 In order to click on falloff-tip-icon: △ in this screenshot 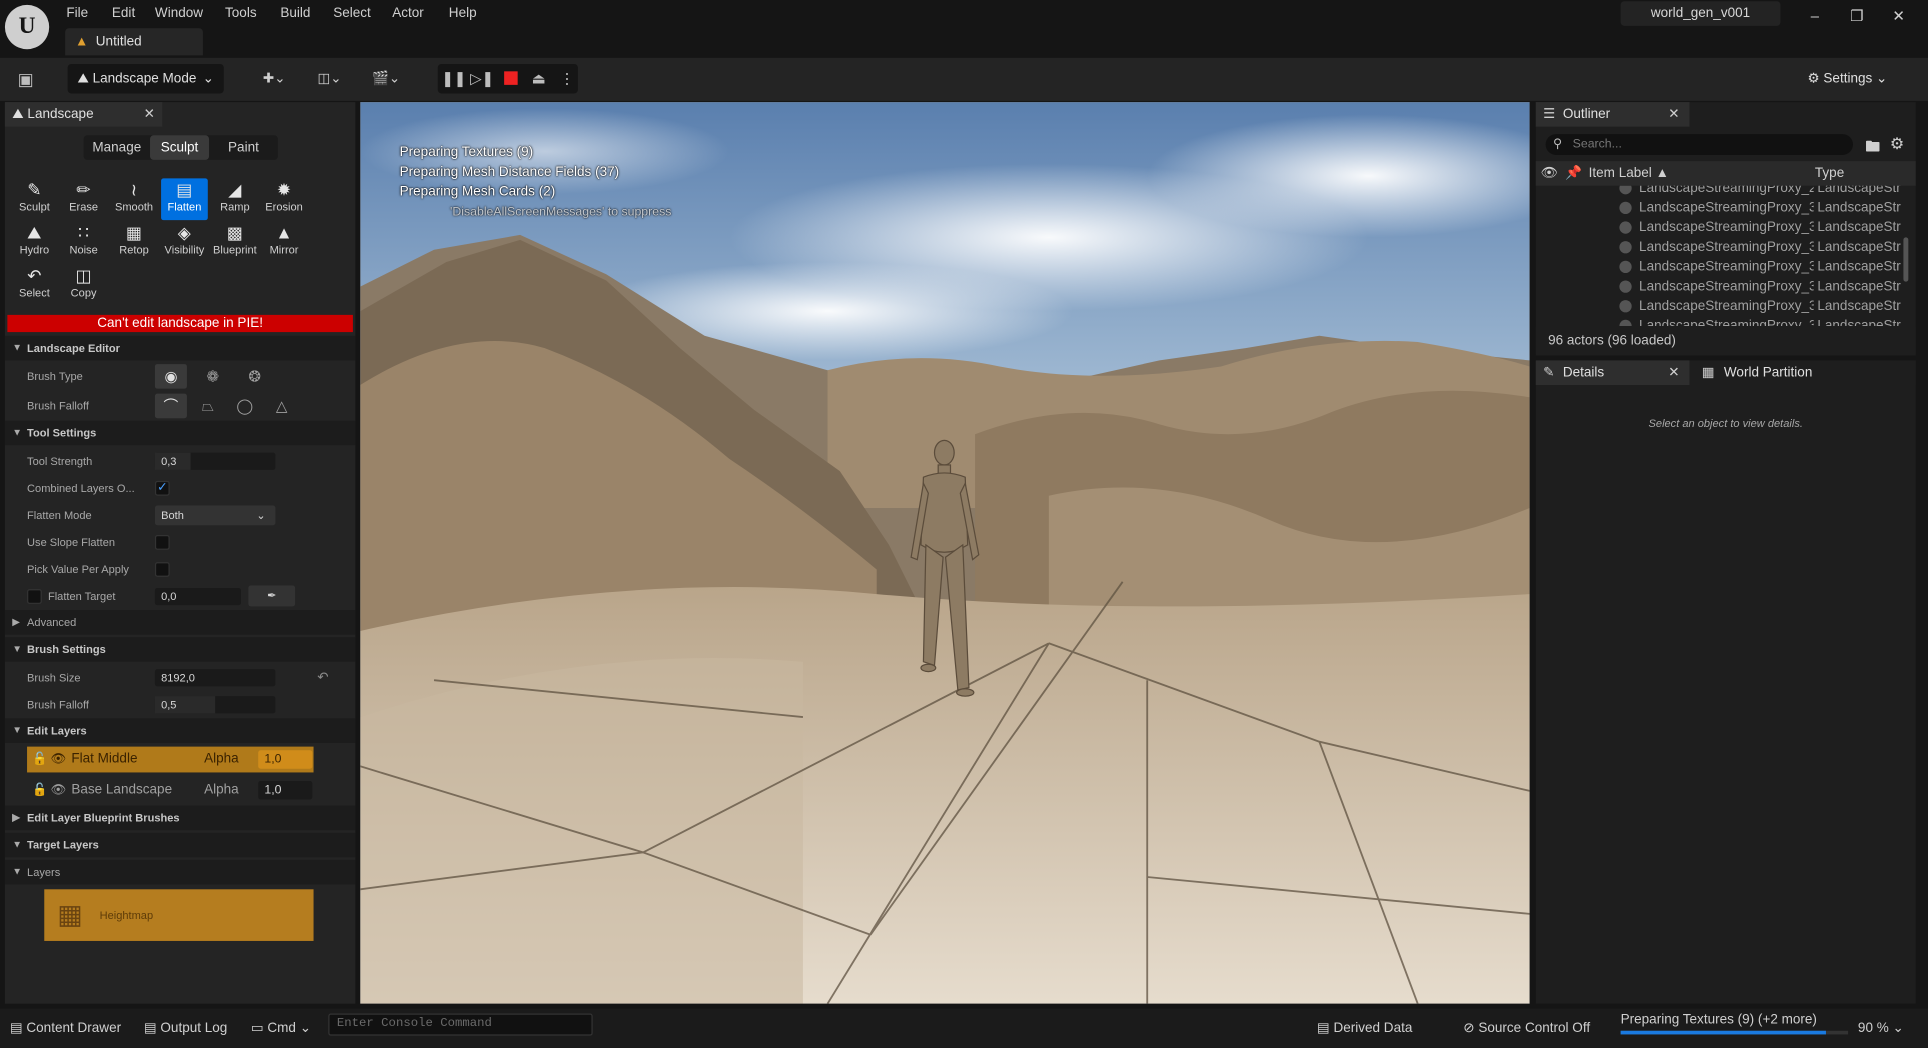, I will do `click(282, 406)`.